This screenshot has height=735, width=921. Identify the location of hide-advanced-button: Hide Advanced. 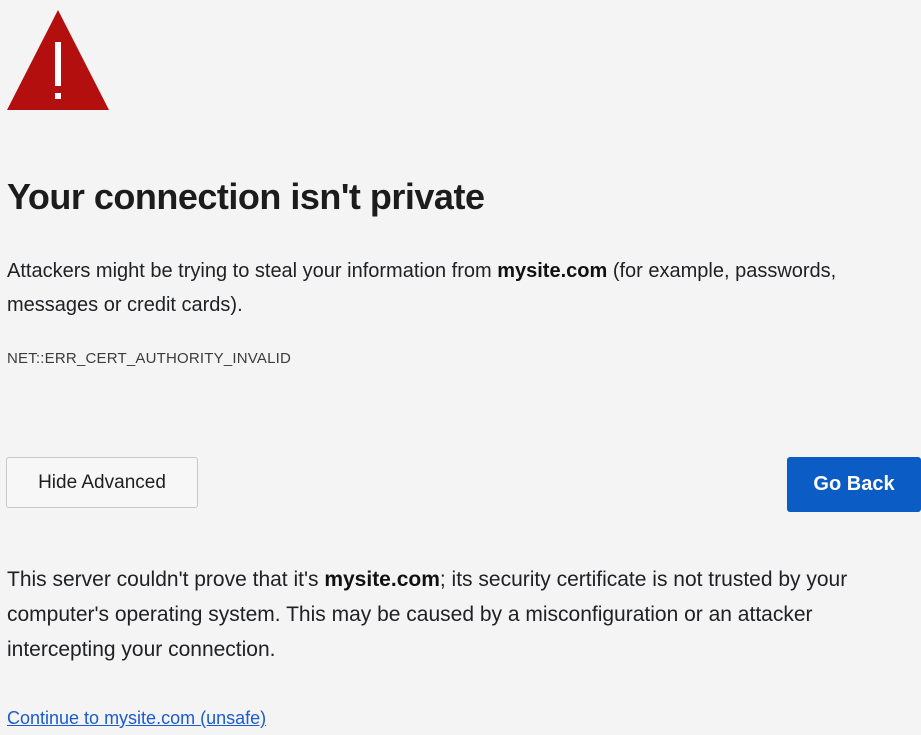
(102, 482).